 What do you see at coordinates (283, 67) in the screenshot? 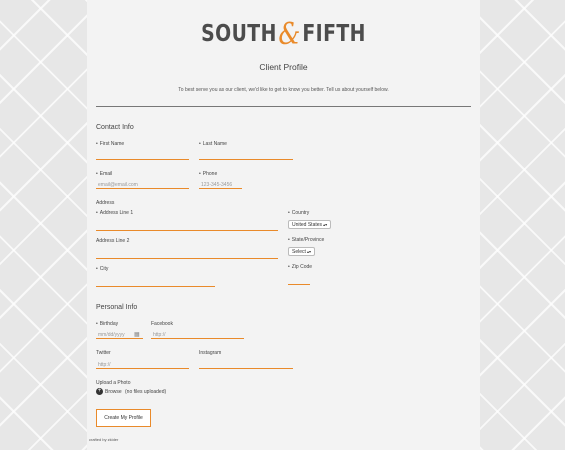
I see `page-title: Client Profile` at bounding box center [283, 67].